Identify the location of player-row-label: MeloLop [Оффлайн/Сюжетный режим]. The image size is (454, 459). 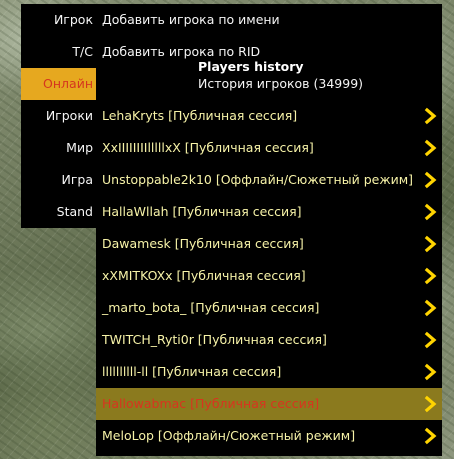
(229, 435).